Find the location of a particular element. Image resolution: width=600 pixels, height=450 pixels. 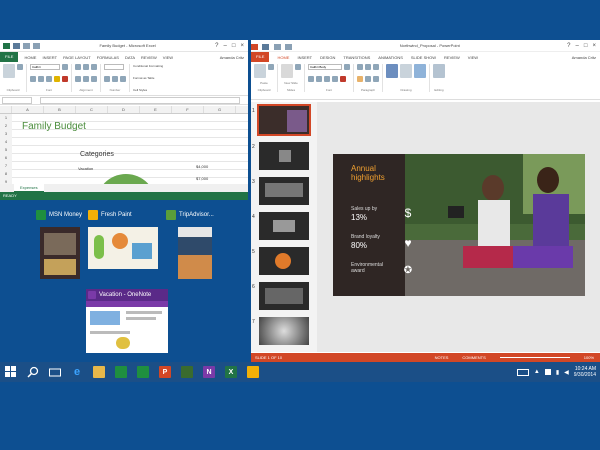

column-header: C is located at coordinates (92, 109).